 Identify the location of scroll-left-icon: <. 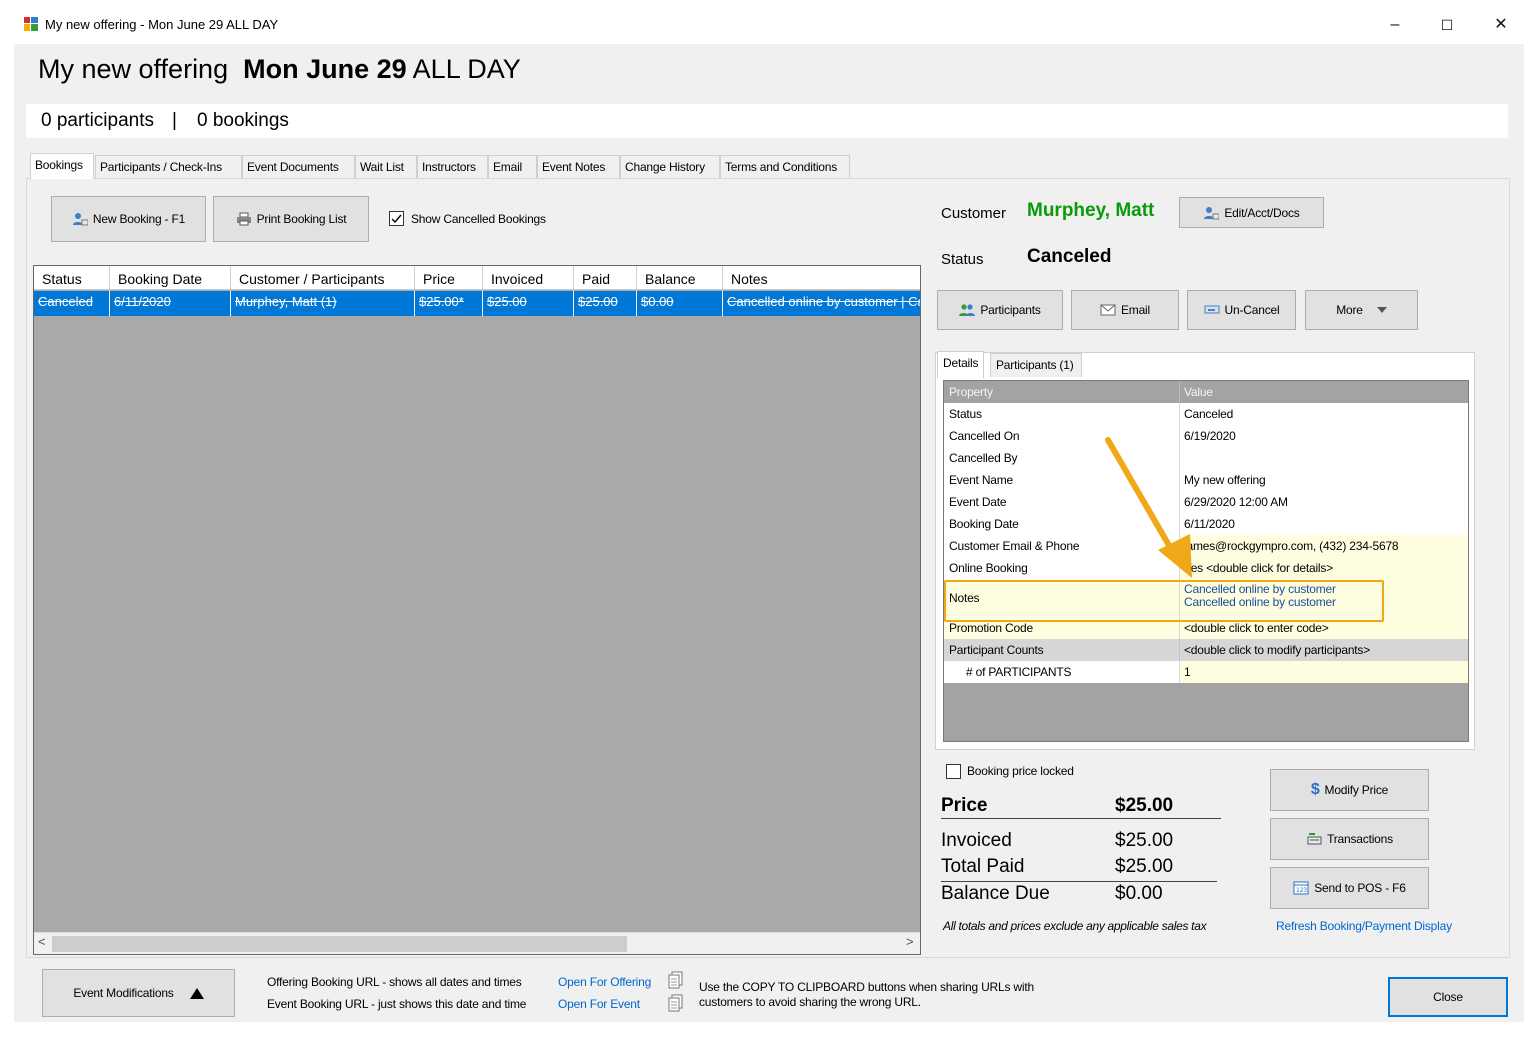
(42, 941).